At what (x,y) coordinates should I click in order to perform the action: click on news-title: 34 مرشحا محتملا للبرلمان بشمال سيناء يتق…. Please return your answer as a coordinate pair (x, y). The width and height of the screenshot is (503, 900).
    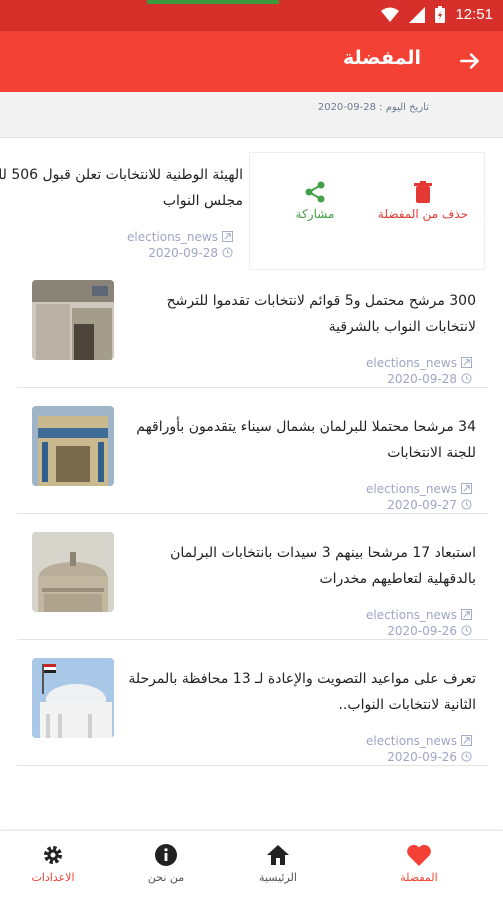
    Looking at the image, I should click on (306, 440).